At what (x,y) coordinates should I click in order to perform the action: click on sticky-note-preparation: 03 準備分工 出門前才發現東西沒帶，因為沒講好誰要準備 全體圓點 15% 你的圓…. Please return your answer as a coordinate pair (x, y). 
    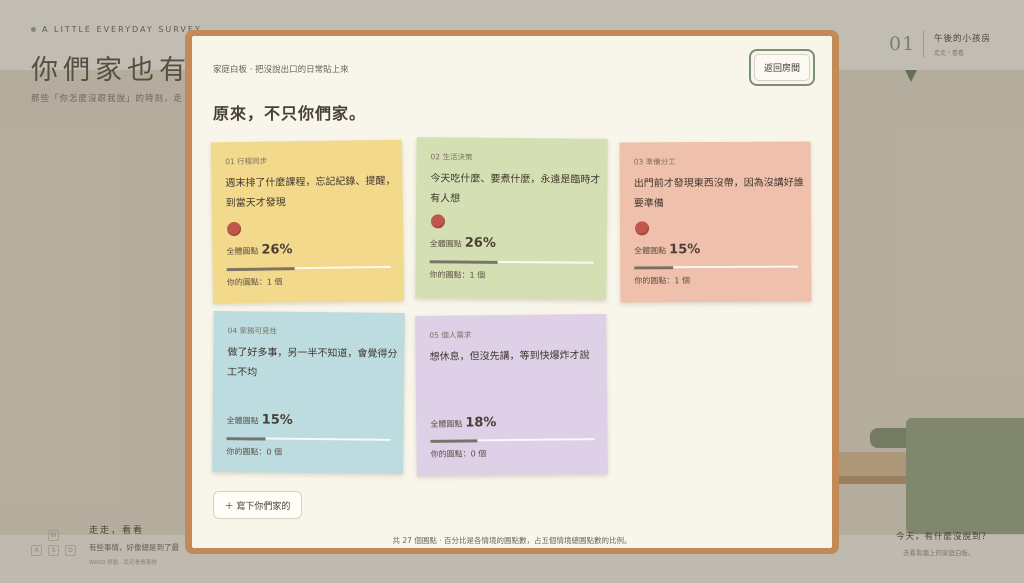
    Looking at the image, I should click on (715, 222).